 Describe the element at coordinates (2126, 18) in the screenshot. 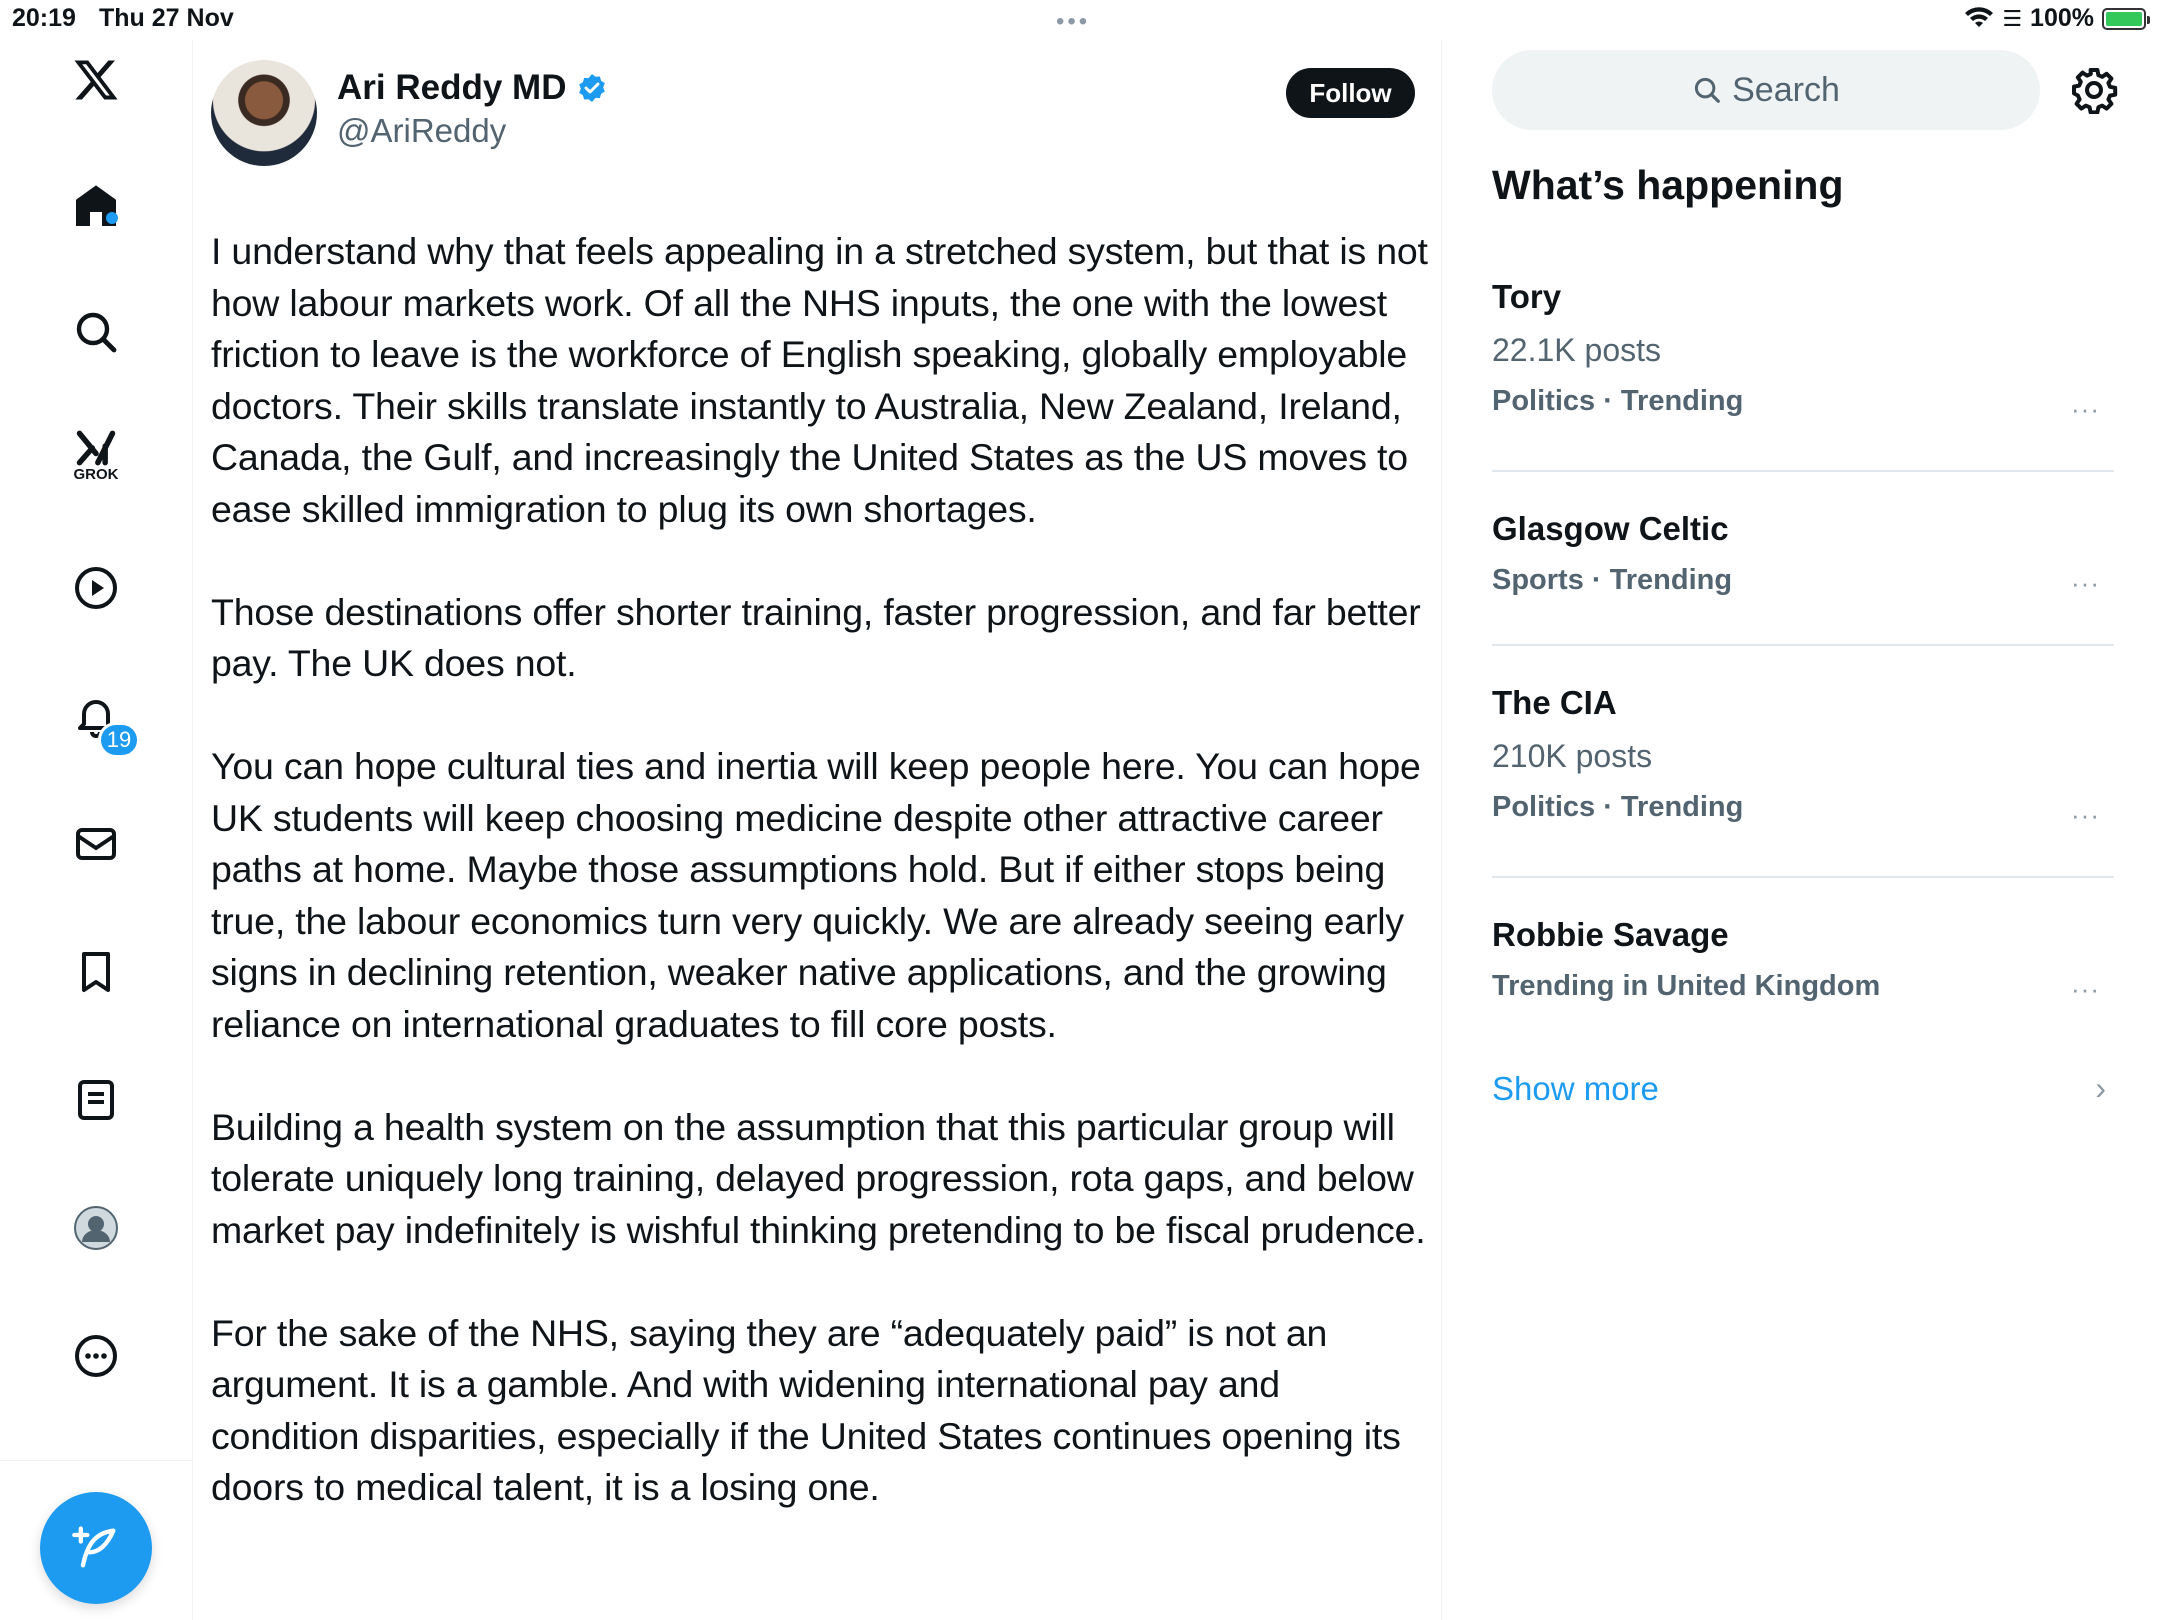

I see `battery-icon` at that location.